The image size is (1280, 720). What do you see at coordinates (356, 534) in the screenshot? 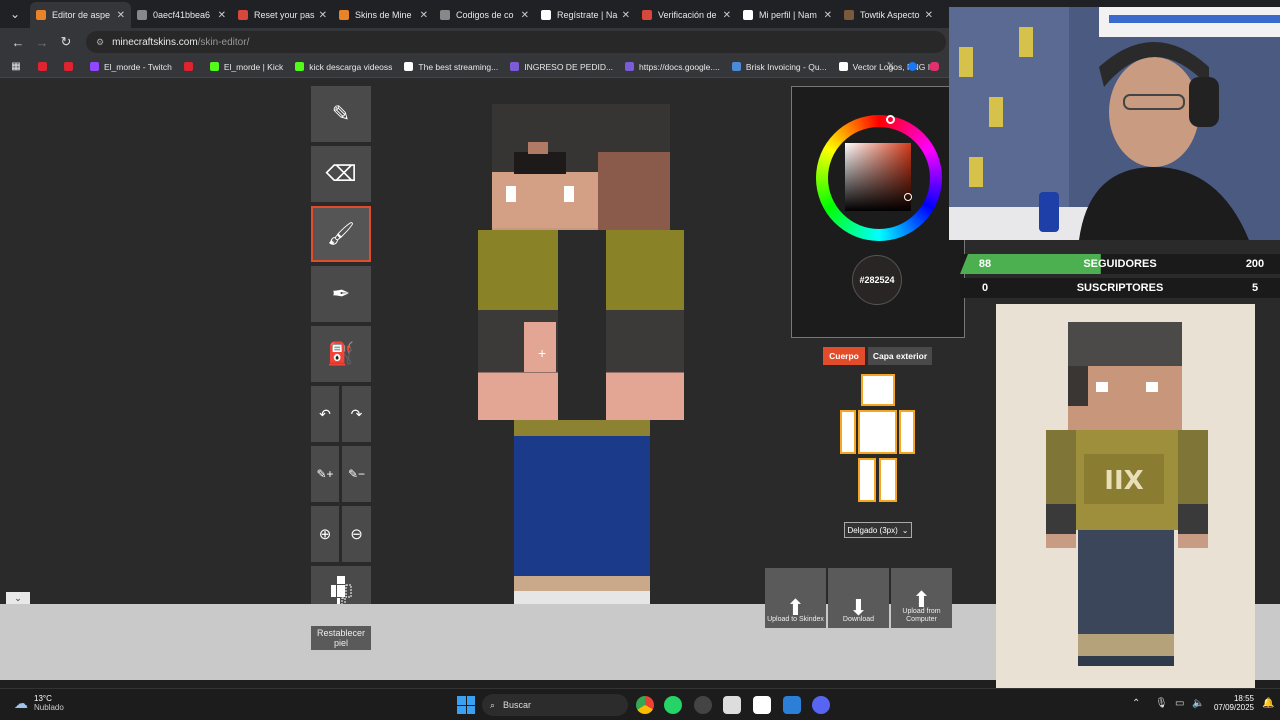
I see `zoom-out-button: ⊖` at bounding box center [356, 534].